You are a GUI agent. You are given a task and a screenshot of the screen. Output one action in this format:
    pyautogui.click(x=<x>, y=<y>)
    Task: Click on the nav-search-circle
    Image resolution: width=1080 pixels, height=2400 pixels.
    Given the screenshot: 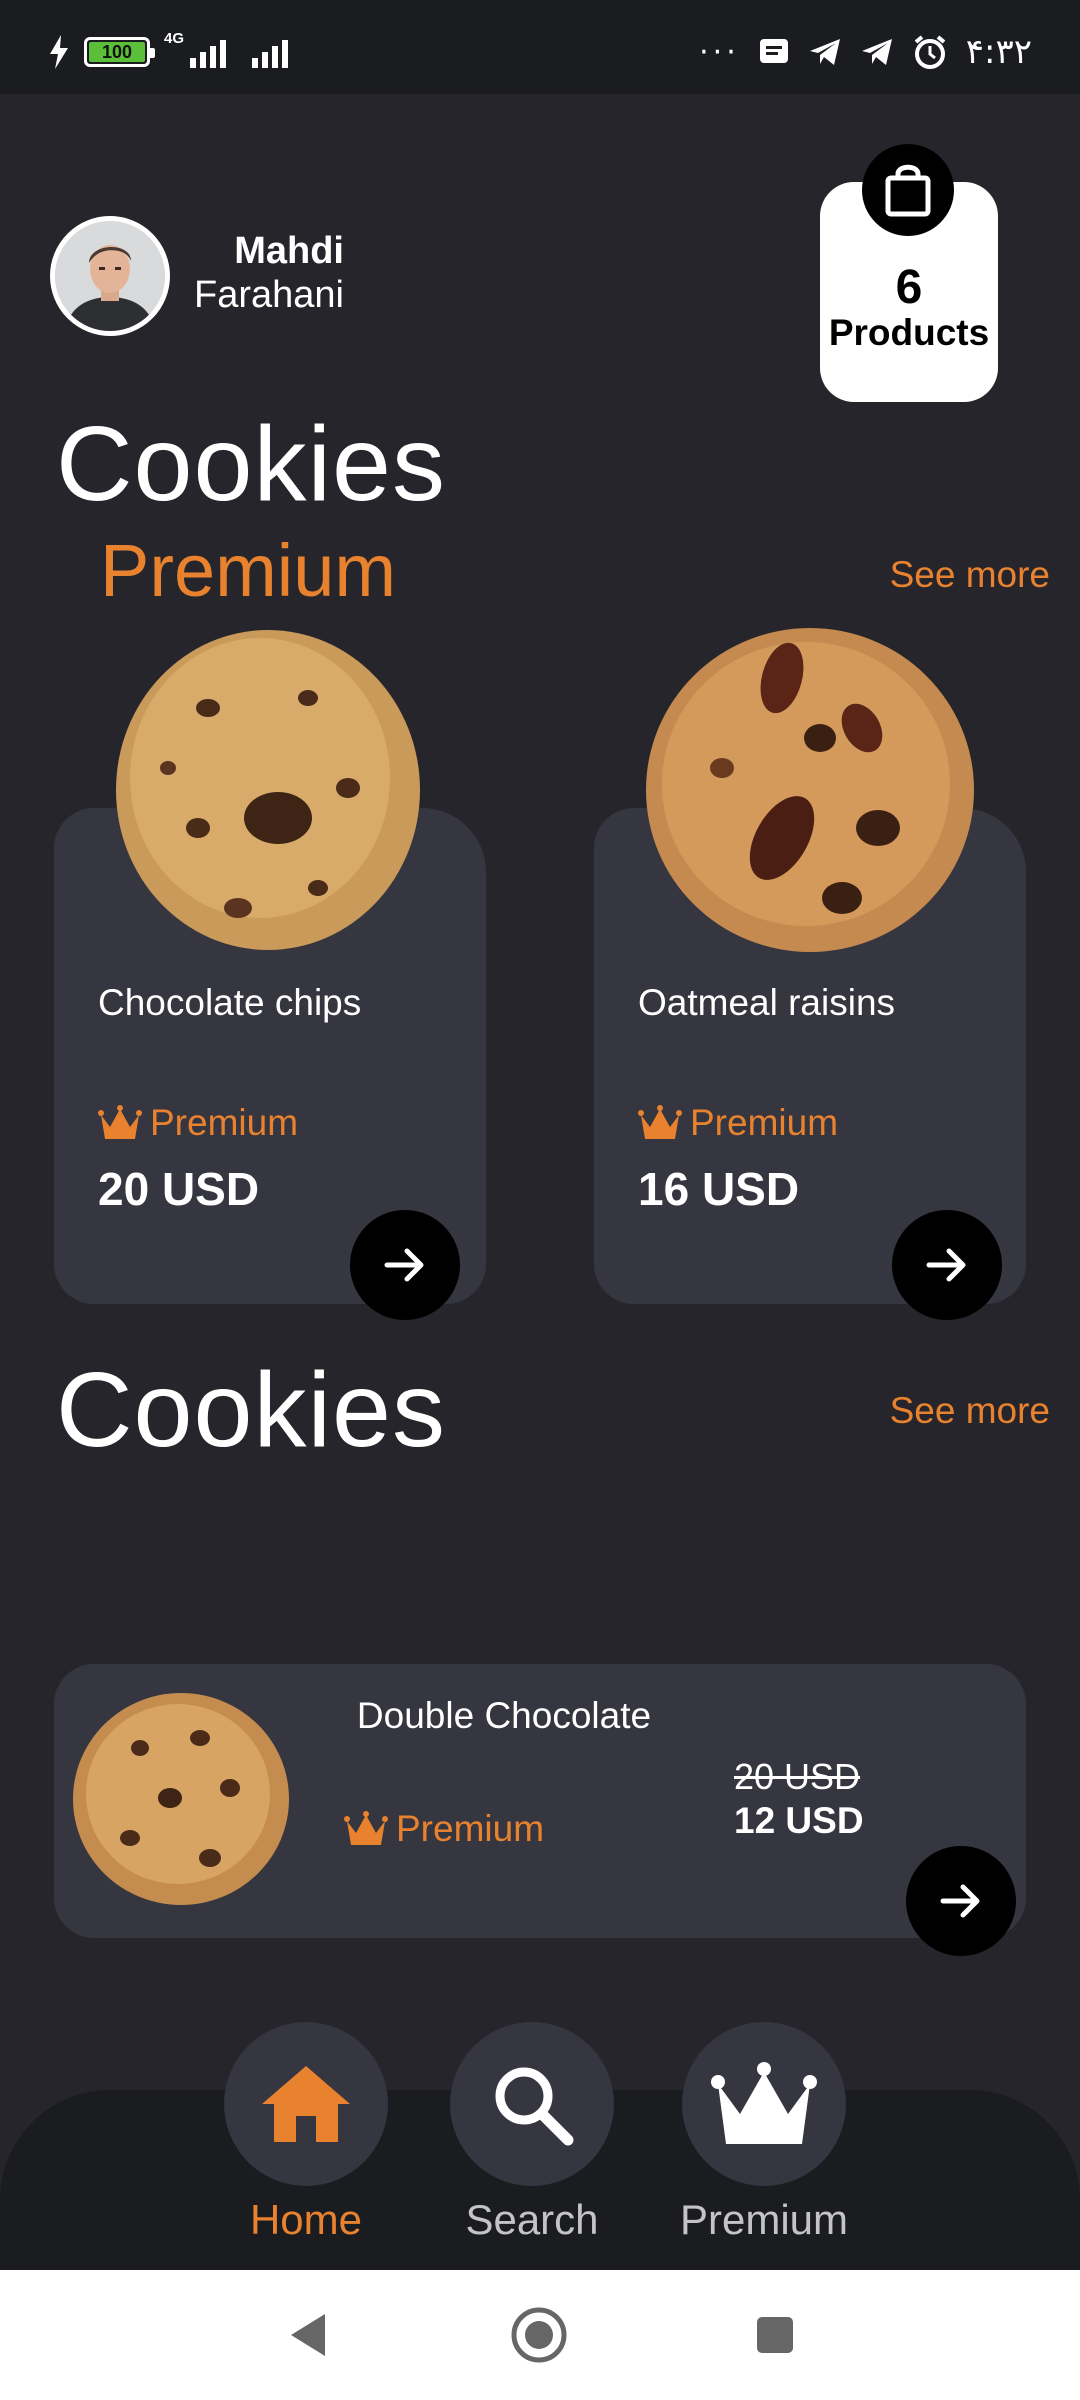 What is the action you would take?
    pyautogui.click(x=532, y=2104)
    